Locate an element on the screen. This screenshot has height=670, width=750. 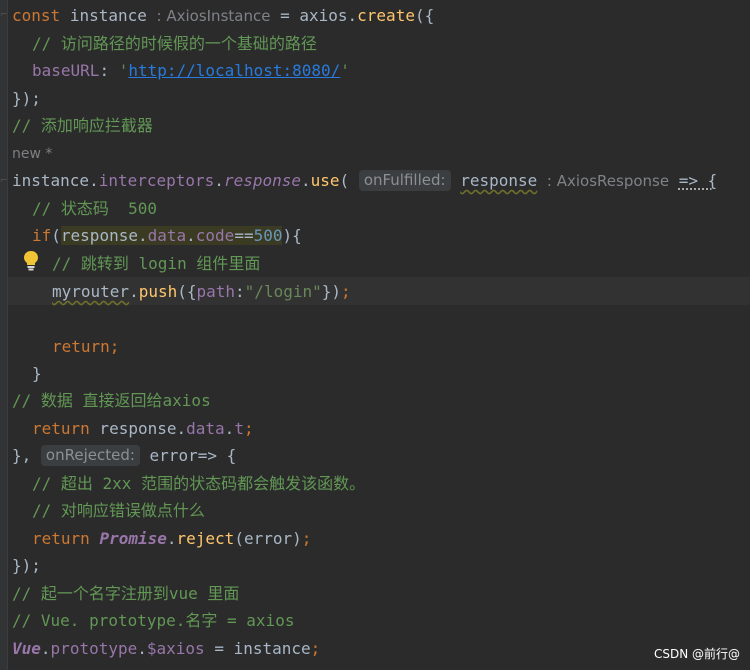
code-line-8: if(response.data.code==500){ is located at coordinates (167, 235).